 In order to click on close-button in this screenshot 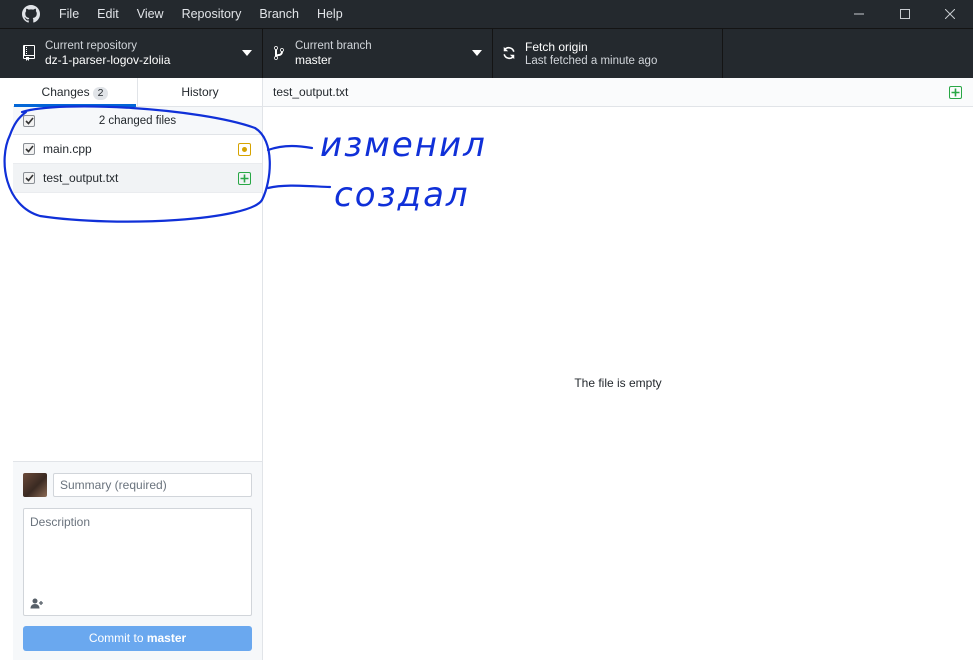, I will do `click(950, 14)`.